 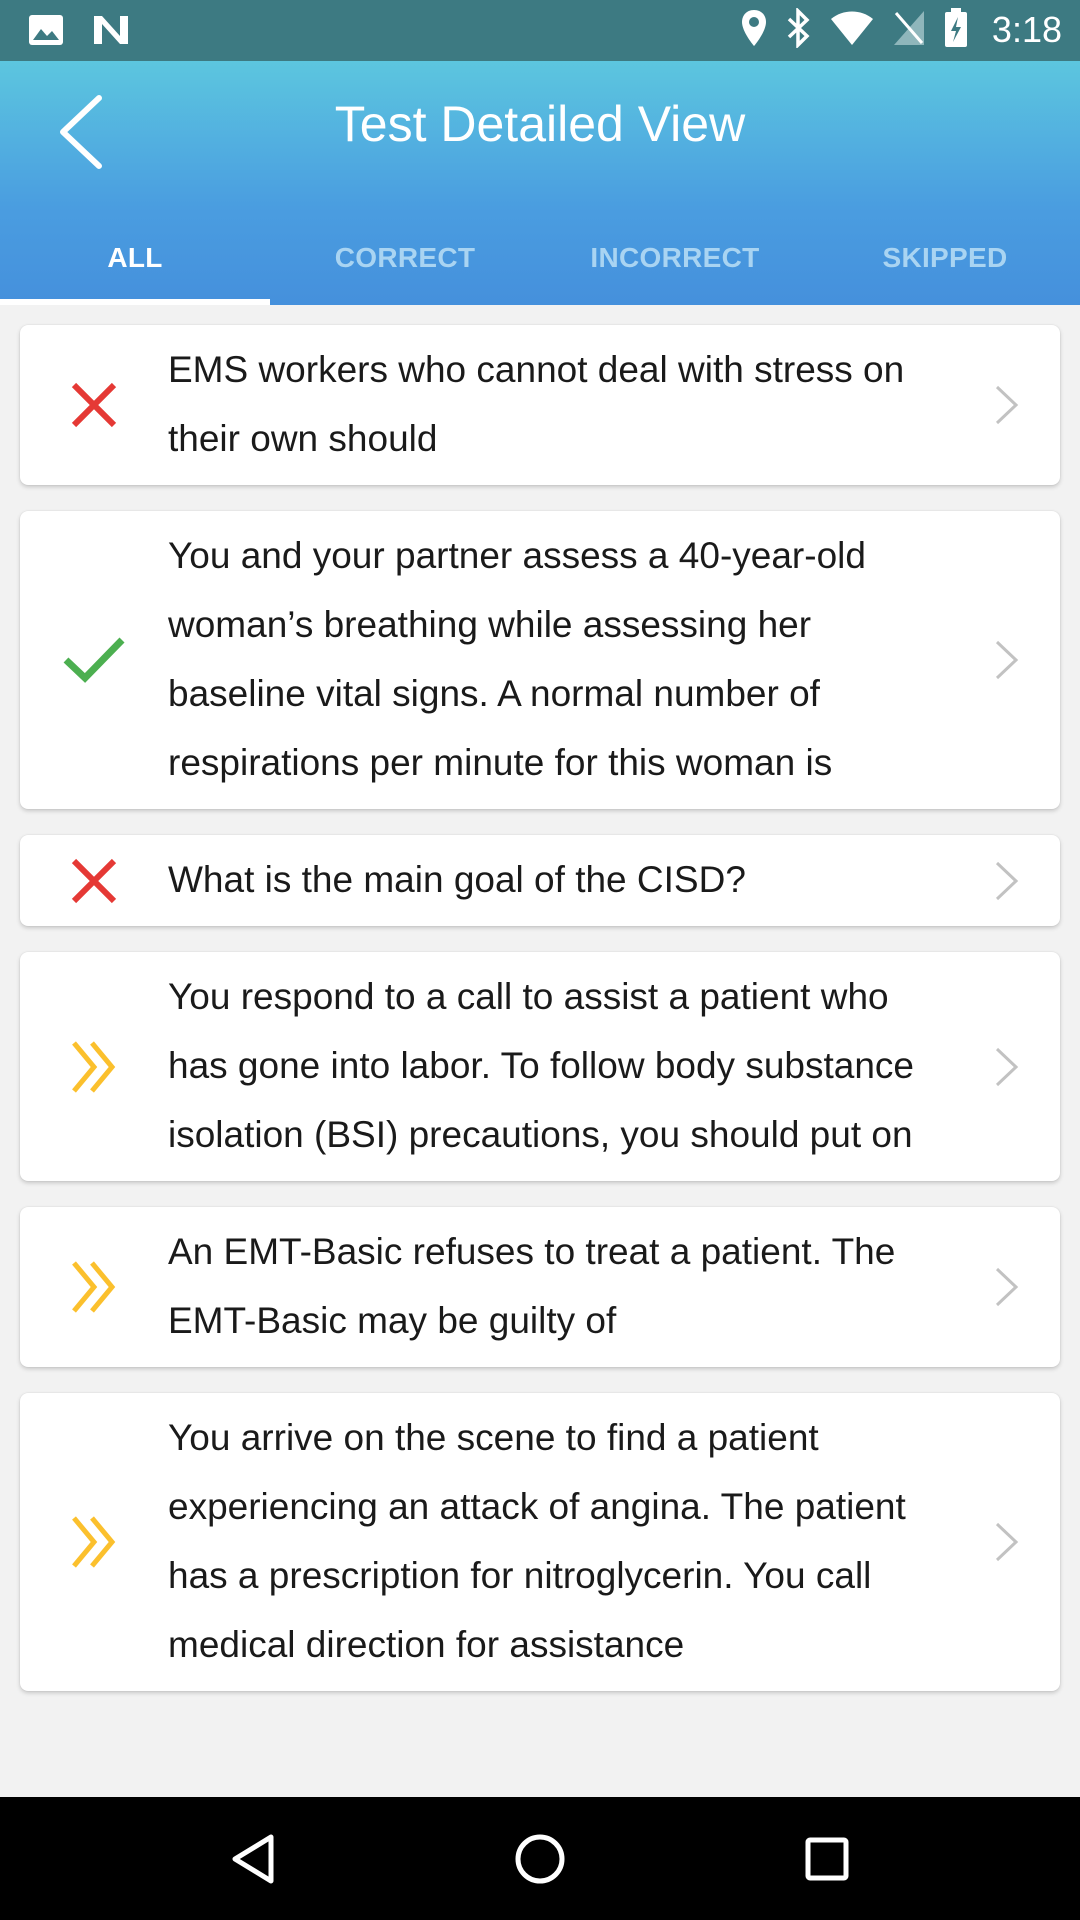 What do you see at coordinates (852, 30) in the screenshot?
I see `wifi-icon` at bounding box center [852, 30].